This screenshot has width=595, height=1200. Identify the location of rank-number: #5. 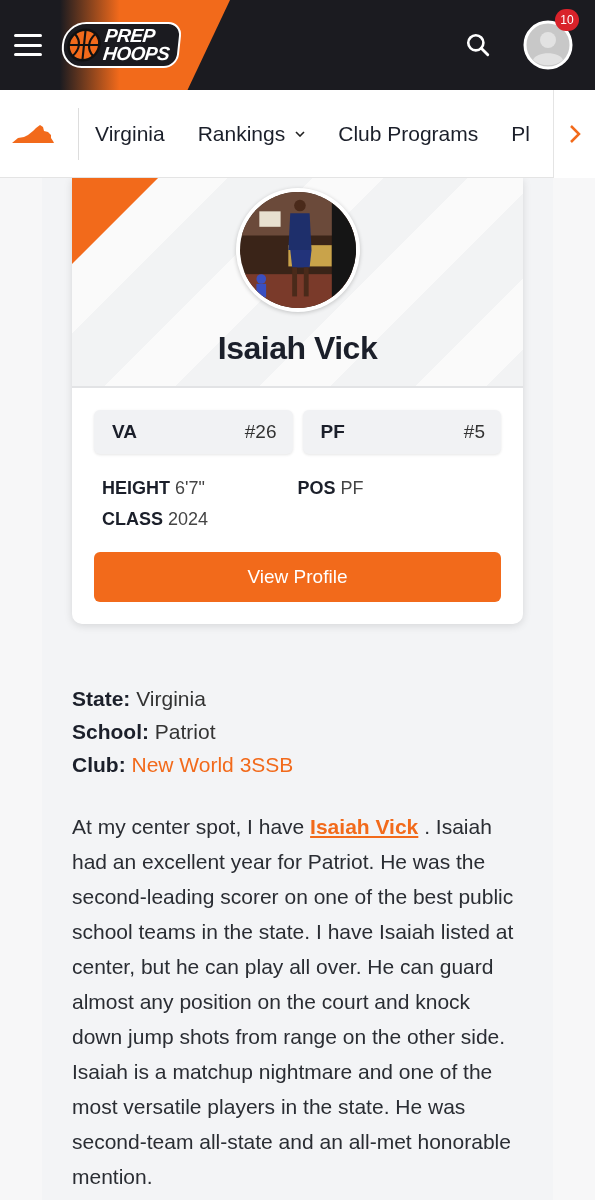
(474, 432).